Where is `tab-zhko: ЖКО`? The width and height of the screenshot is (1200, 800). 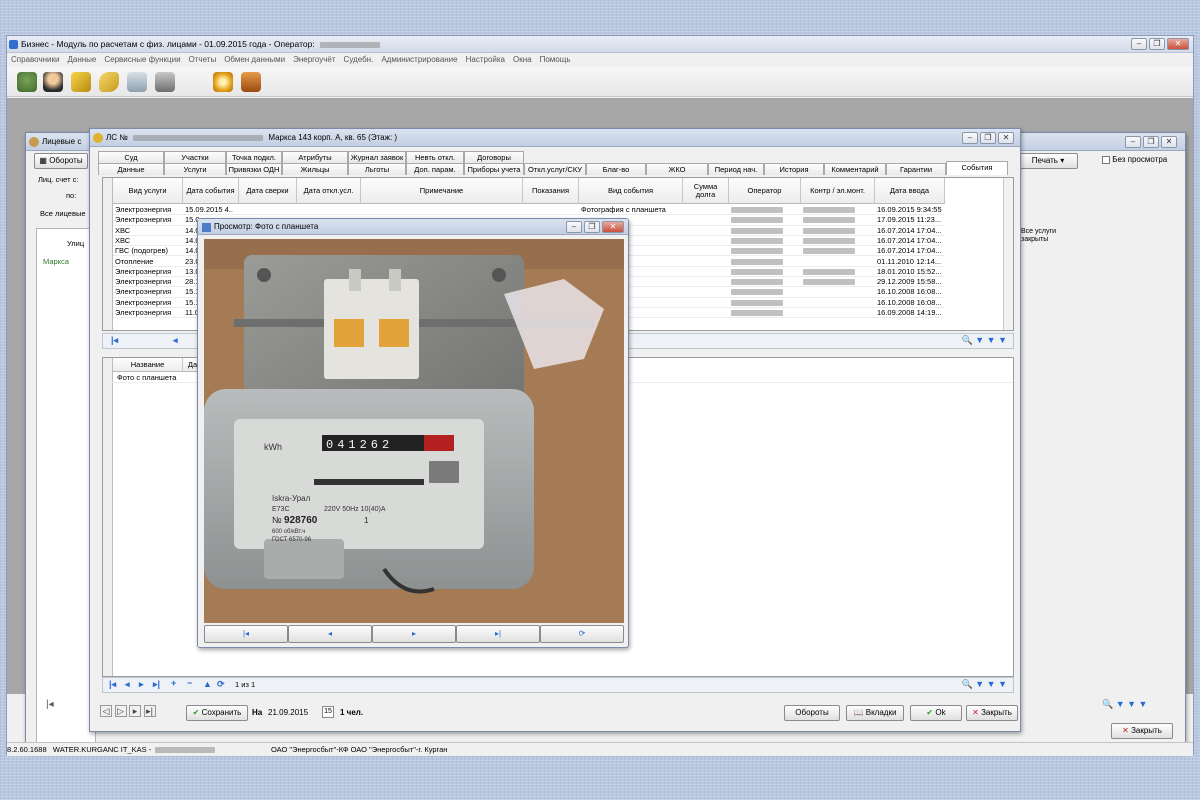 tab-zhko: ЖКО is located at coordinates (677, 169).